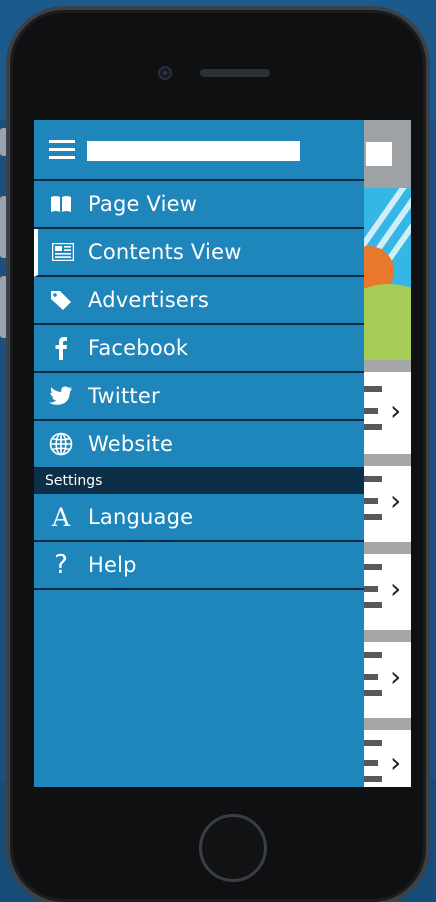 Image resolution: width=436 pixels, height=902 pixels. Describe the element at coordinates (165, 73) in the screenshot. I see `camera-icon` at that location.